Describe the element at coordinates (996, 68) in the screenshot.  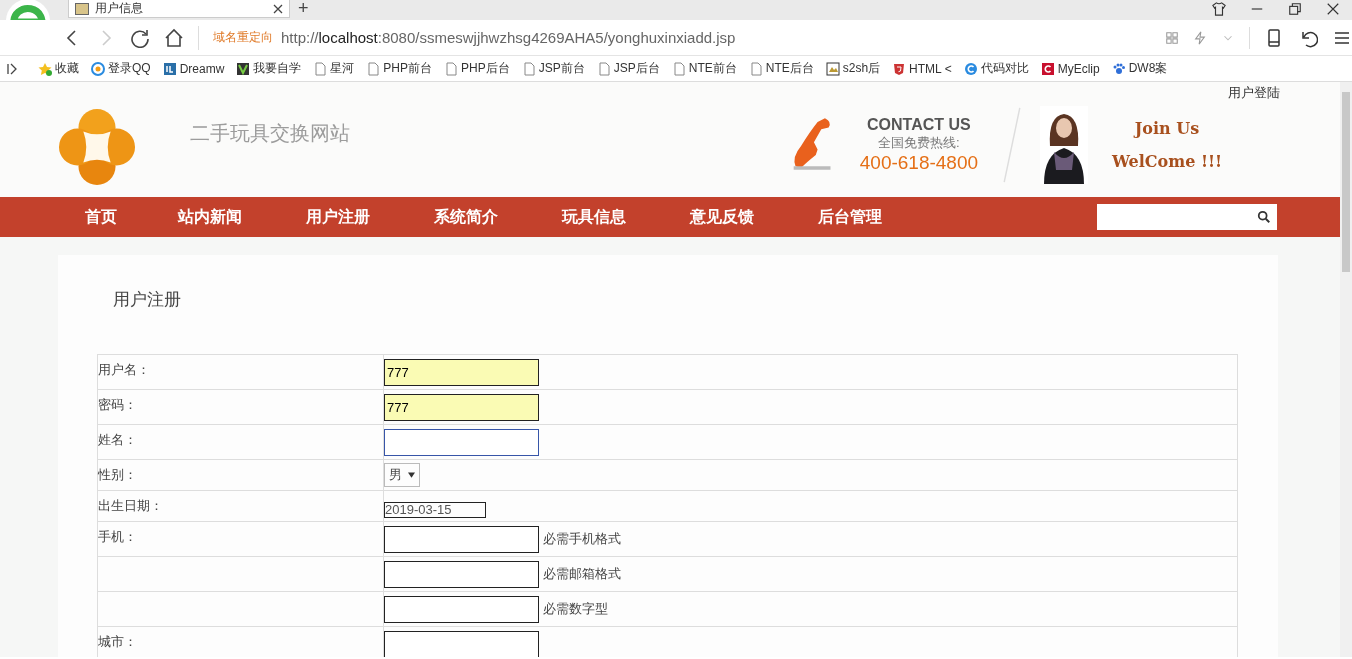
I see `bookmark: 代码对比` at that location.